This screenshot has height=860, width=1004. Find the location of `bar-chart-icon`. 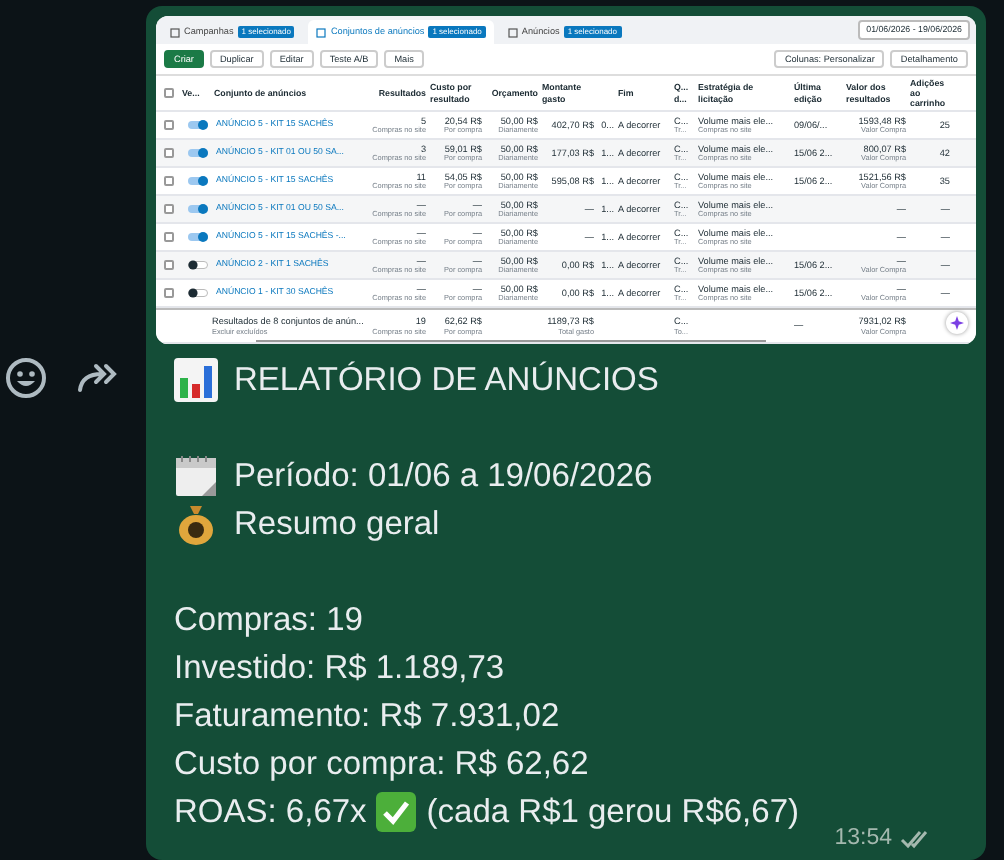

bar-chart-icon is located at coordinates (196, 380).